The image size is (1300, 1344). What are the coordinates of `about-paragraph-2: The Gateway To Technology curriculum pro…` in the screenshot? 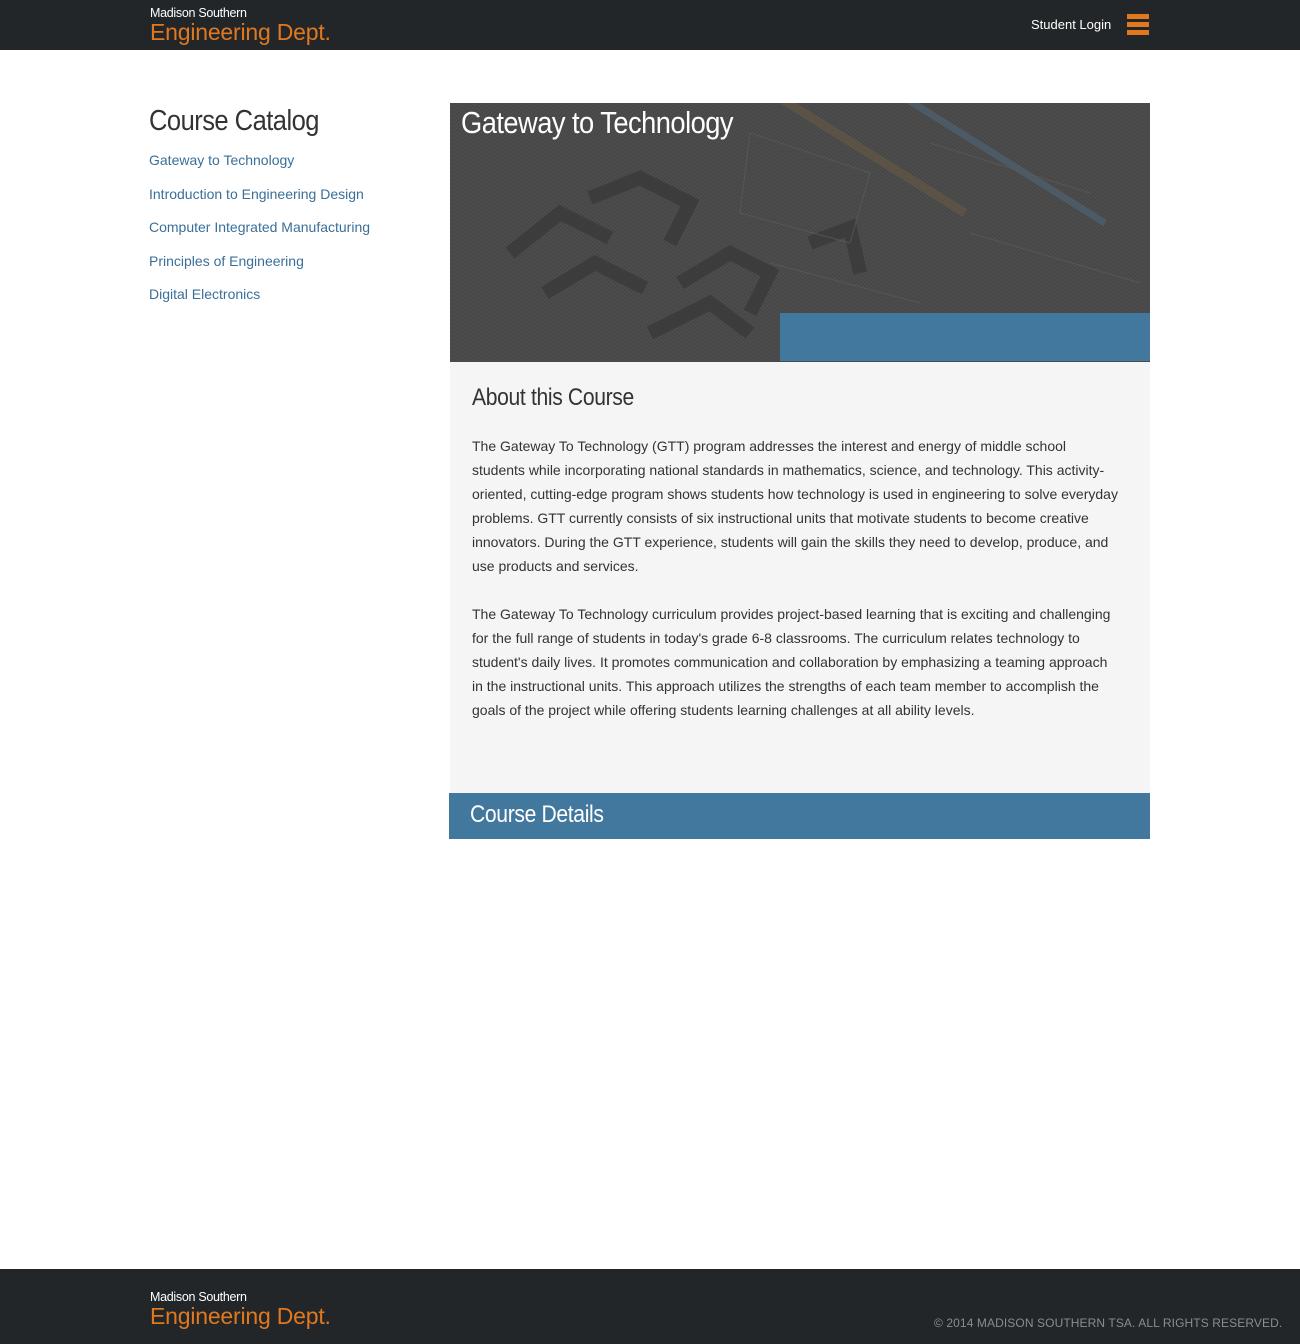 It's located at (791, 662).